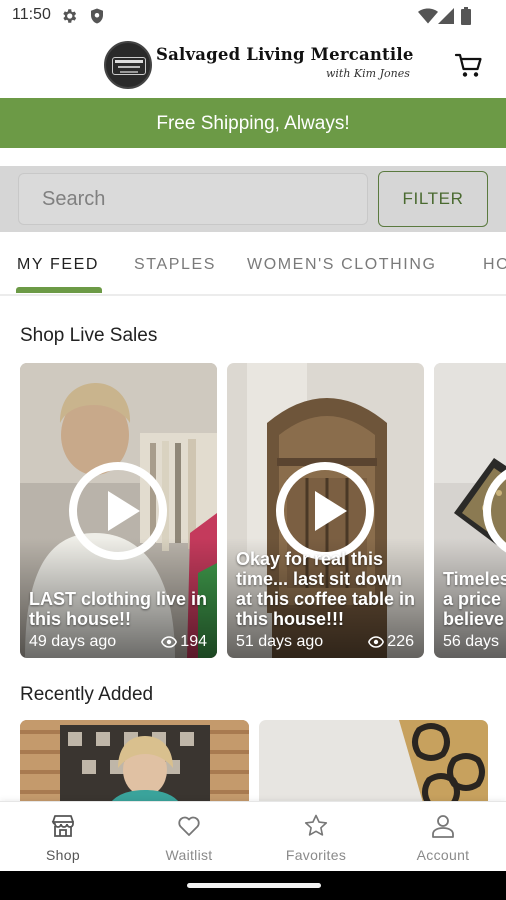 The height and width of the screenshot is (900, 506). What do you see at coordinates (118, 609) in the screenshot?
I see `live-sale-title: LAST clothing live in this house!!` at bounding box center [118, 609].